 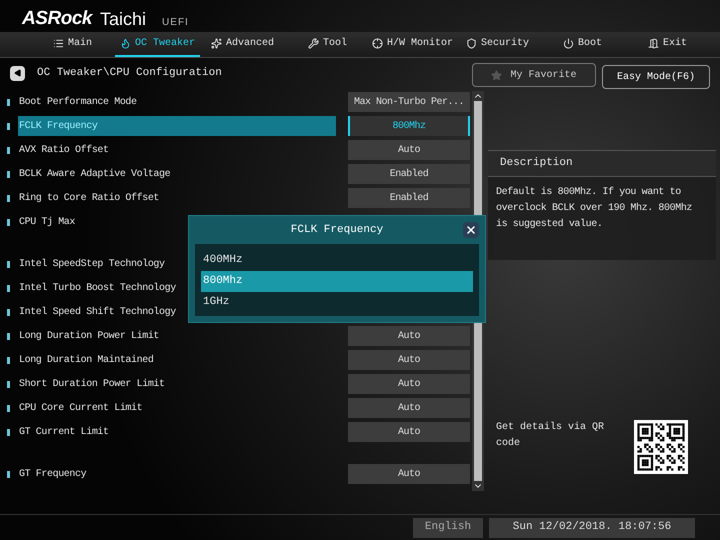 What do you see at coordinates (242, 44) in the screenshot?
I see `nav-tab: Advanced` at bounding box center [242, 44].